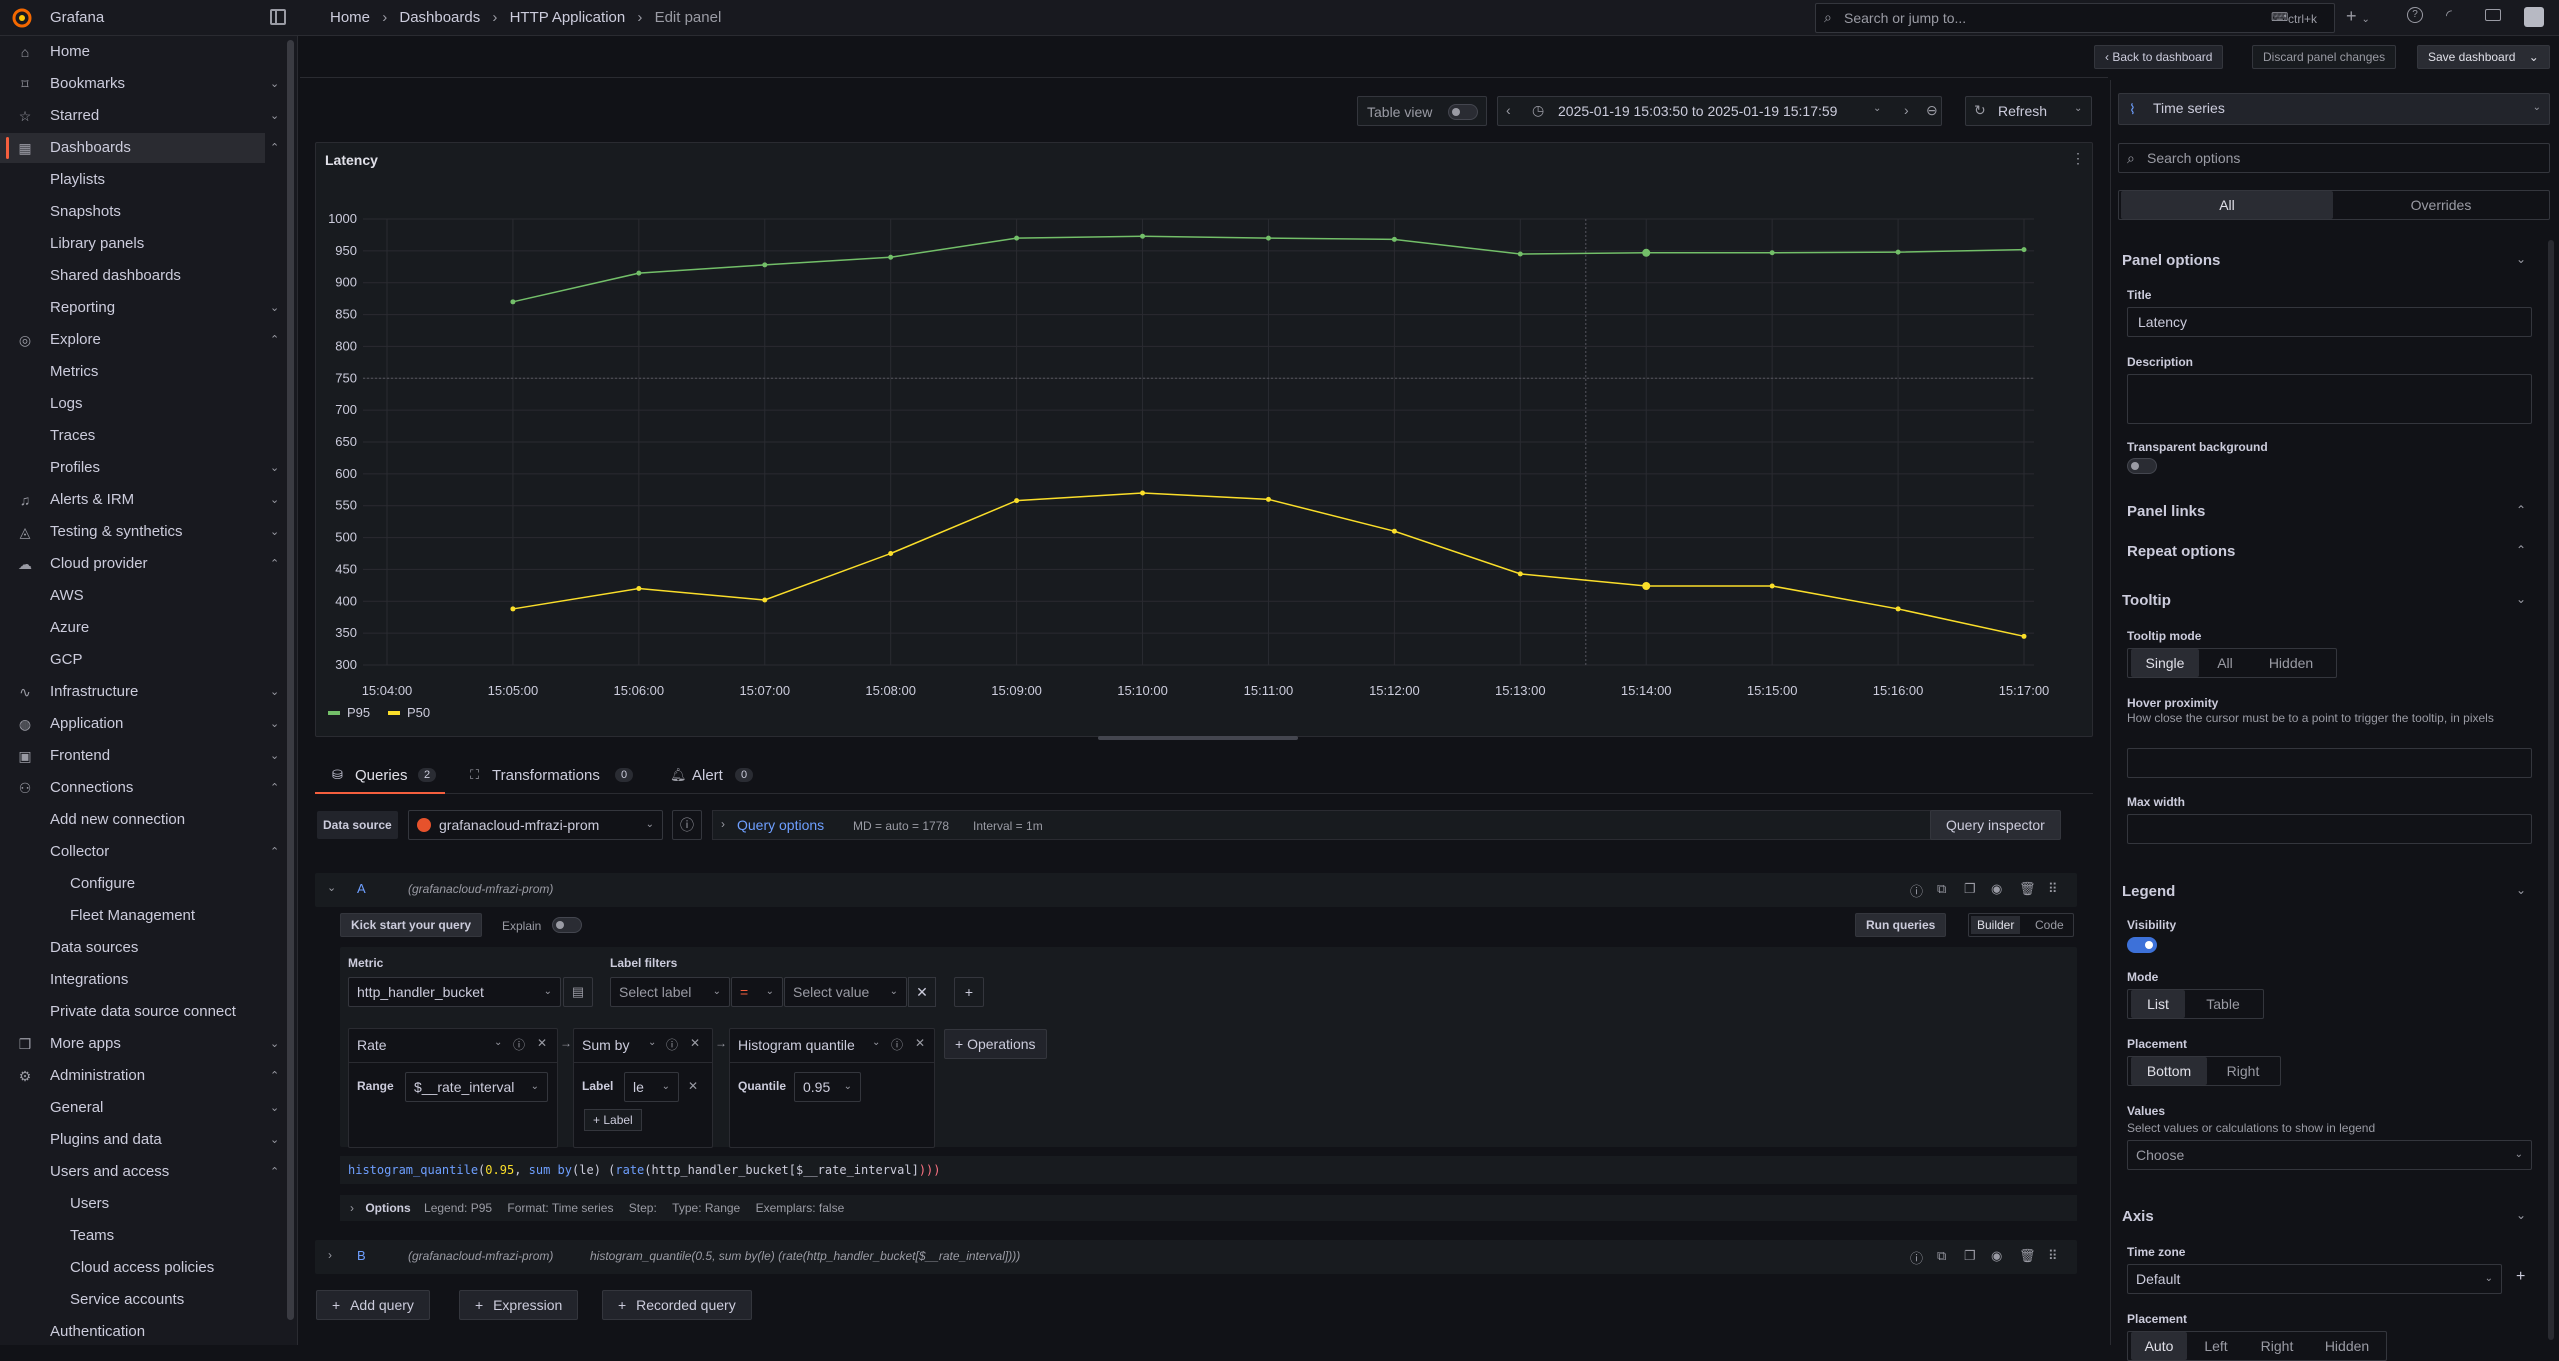 The width and height of the screenshot is (2559, 1361). Describe the element at coordinates (373, 1305) in the screenshot. I see `add-query-button: + Add query` at that location.